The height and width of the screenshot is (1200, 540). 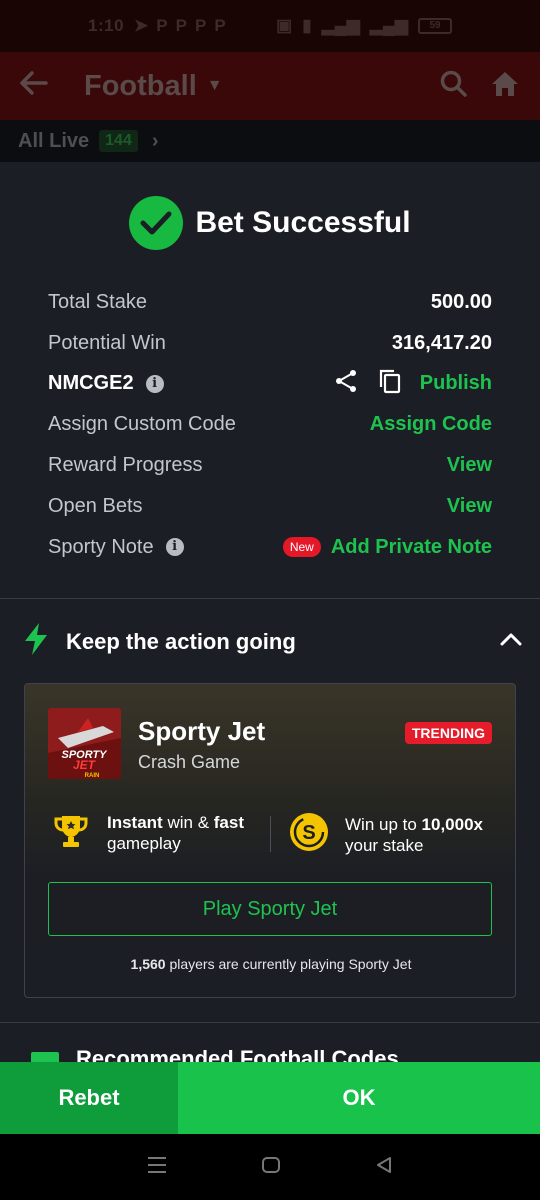 I want to click on system-nav-bar, so click(x=270, y=1167).